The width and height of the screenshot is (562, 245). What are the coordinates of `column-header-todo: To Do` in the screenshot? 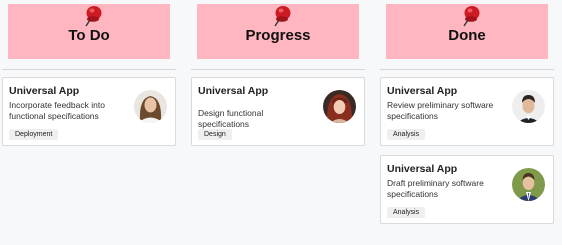 It's located at (89, 31).